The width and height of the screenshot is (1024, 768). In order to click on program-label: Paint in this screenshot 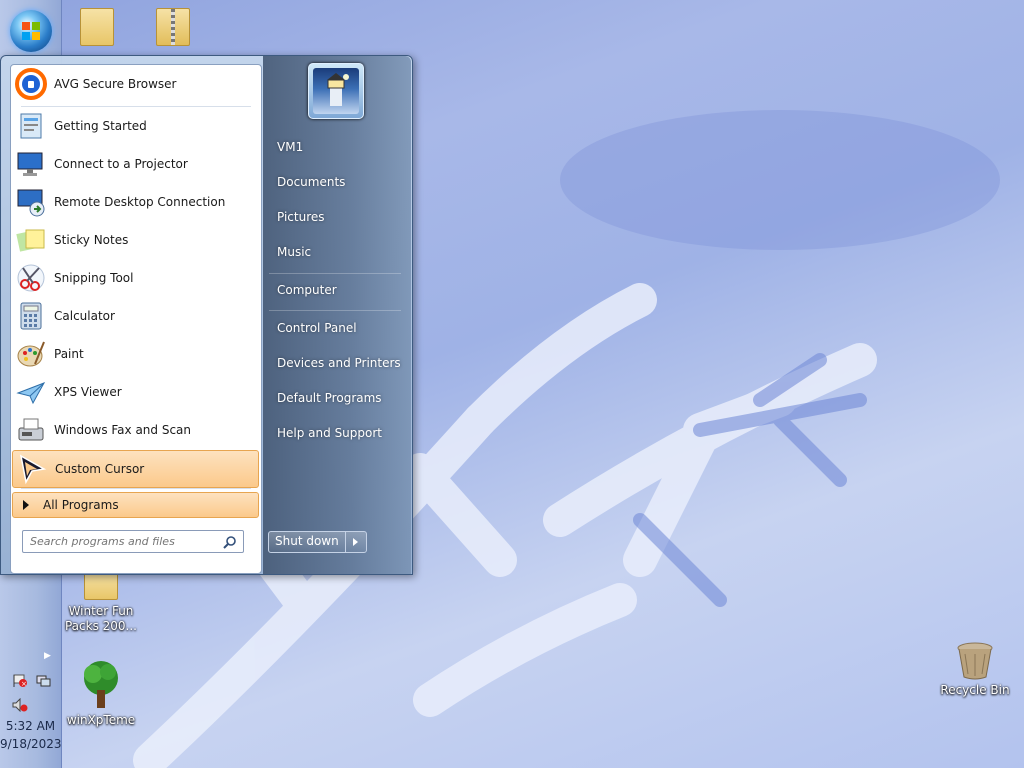, I will do `click(69, 354)`.